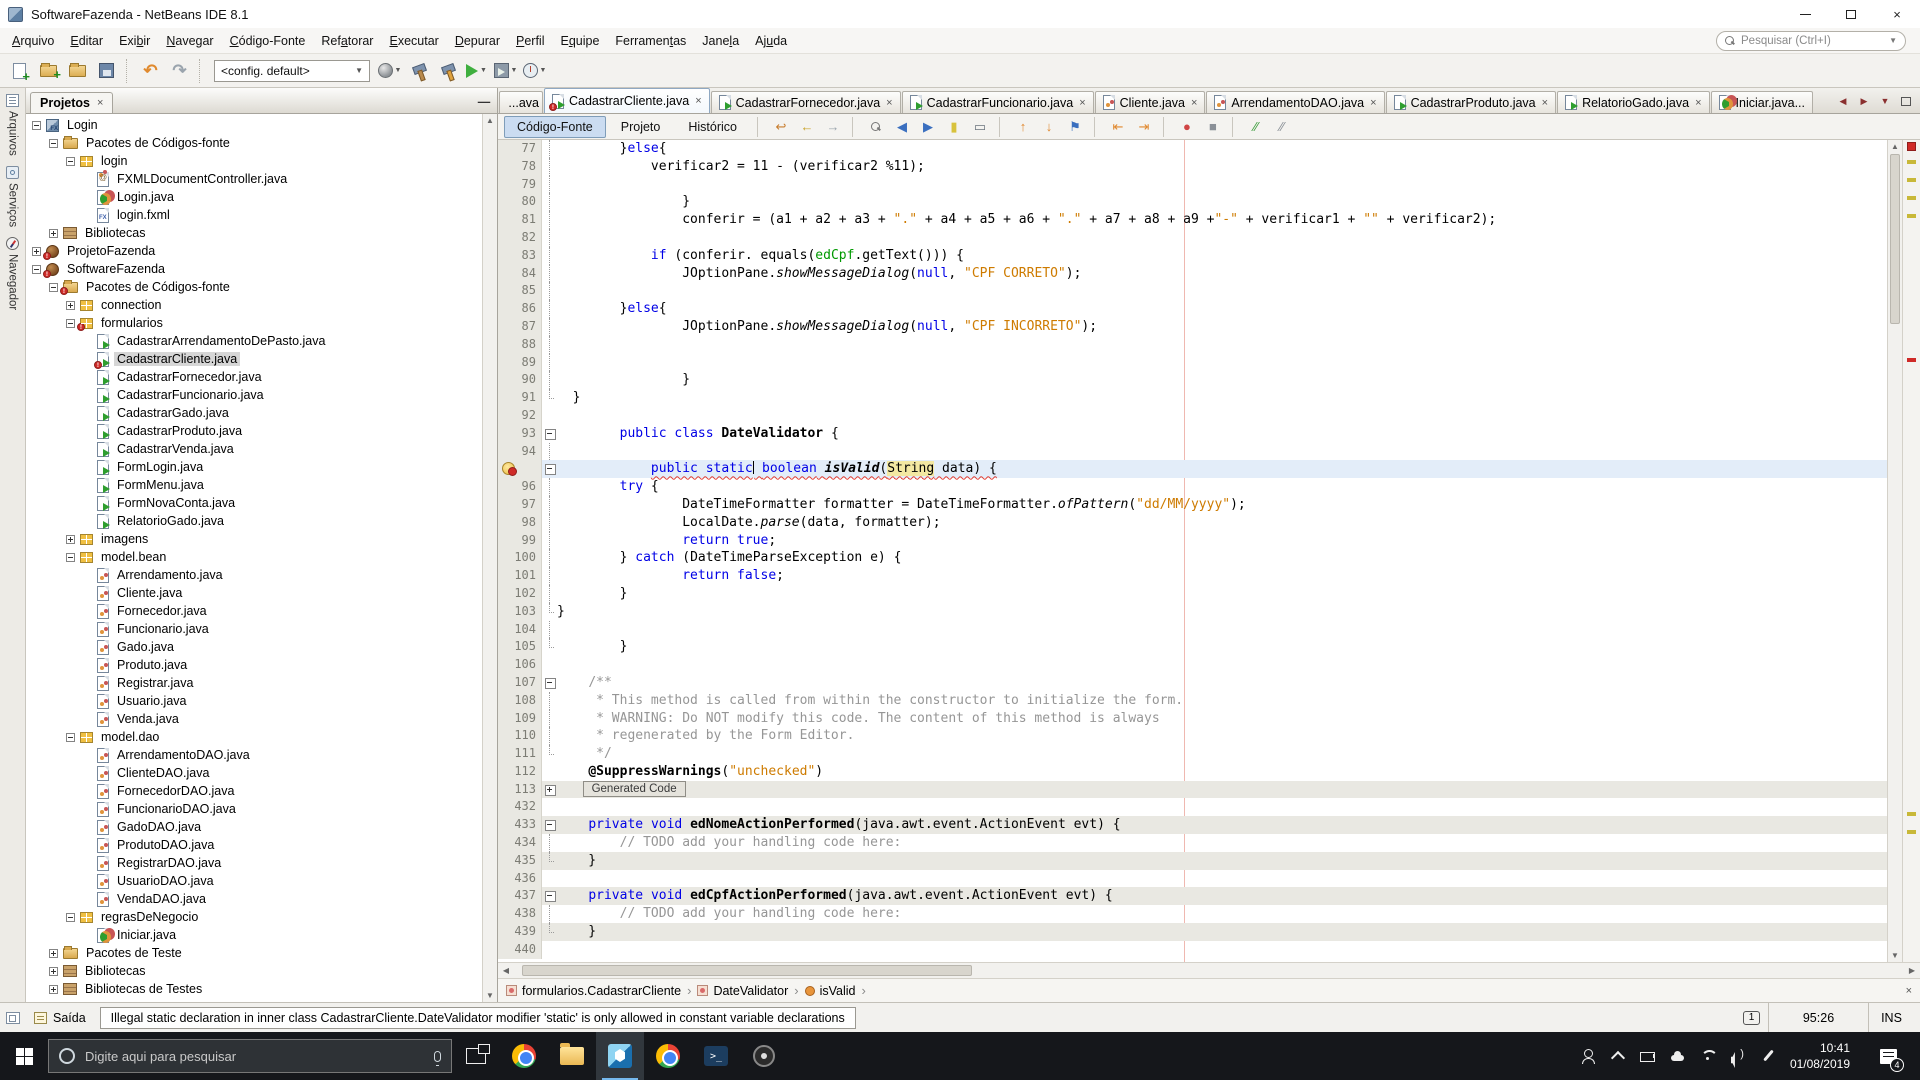 This screenshot has width=1920, height=1080. Describe the element at coordinates (261, 449) in the screenshot. I see `tree-item-cadastrarvenda-java: CadastrarVenda.java` at that location.